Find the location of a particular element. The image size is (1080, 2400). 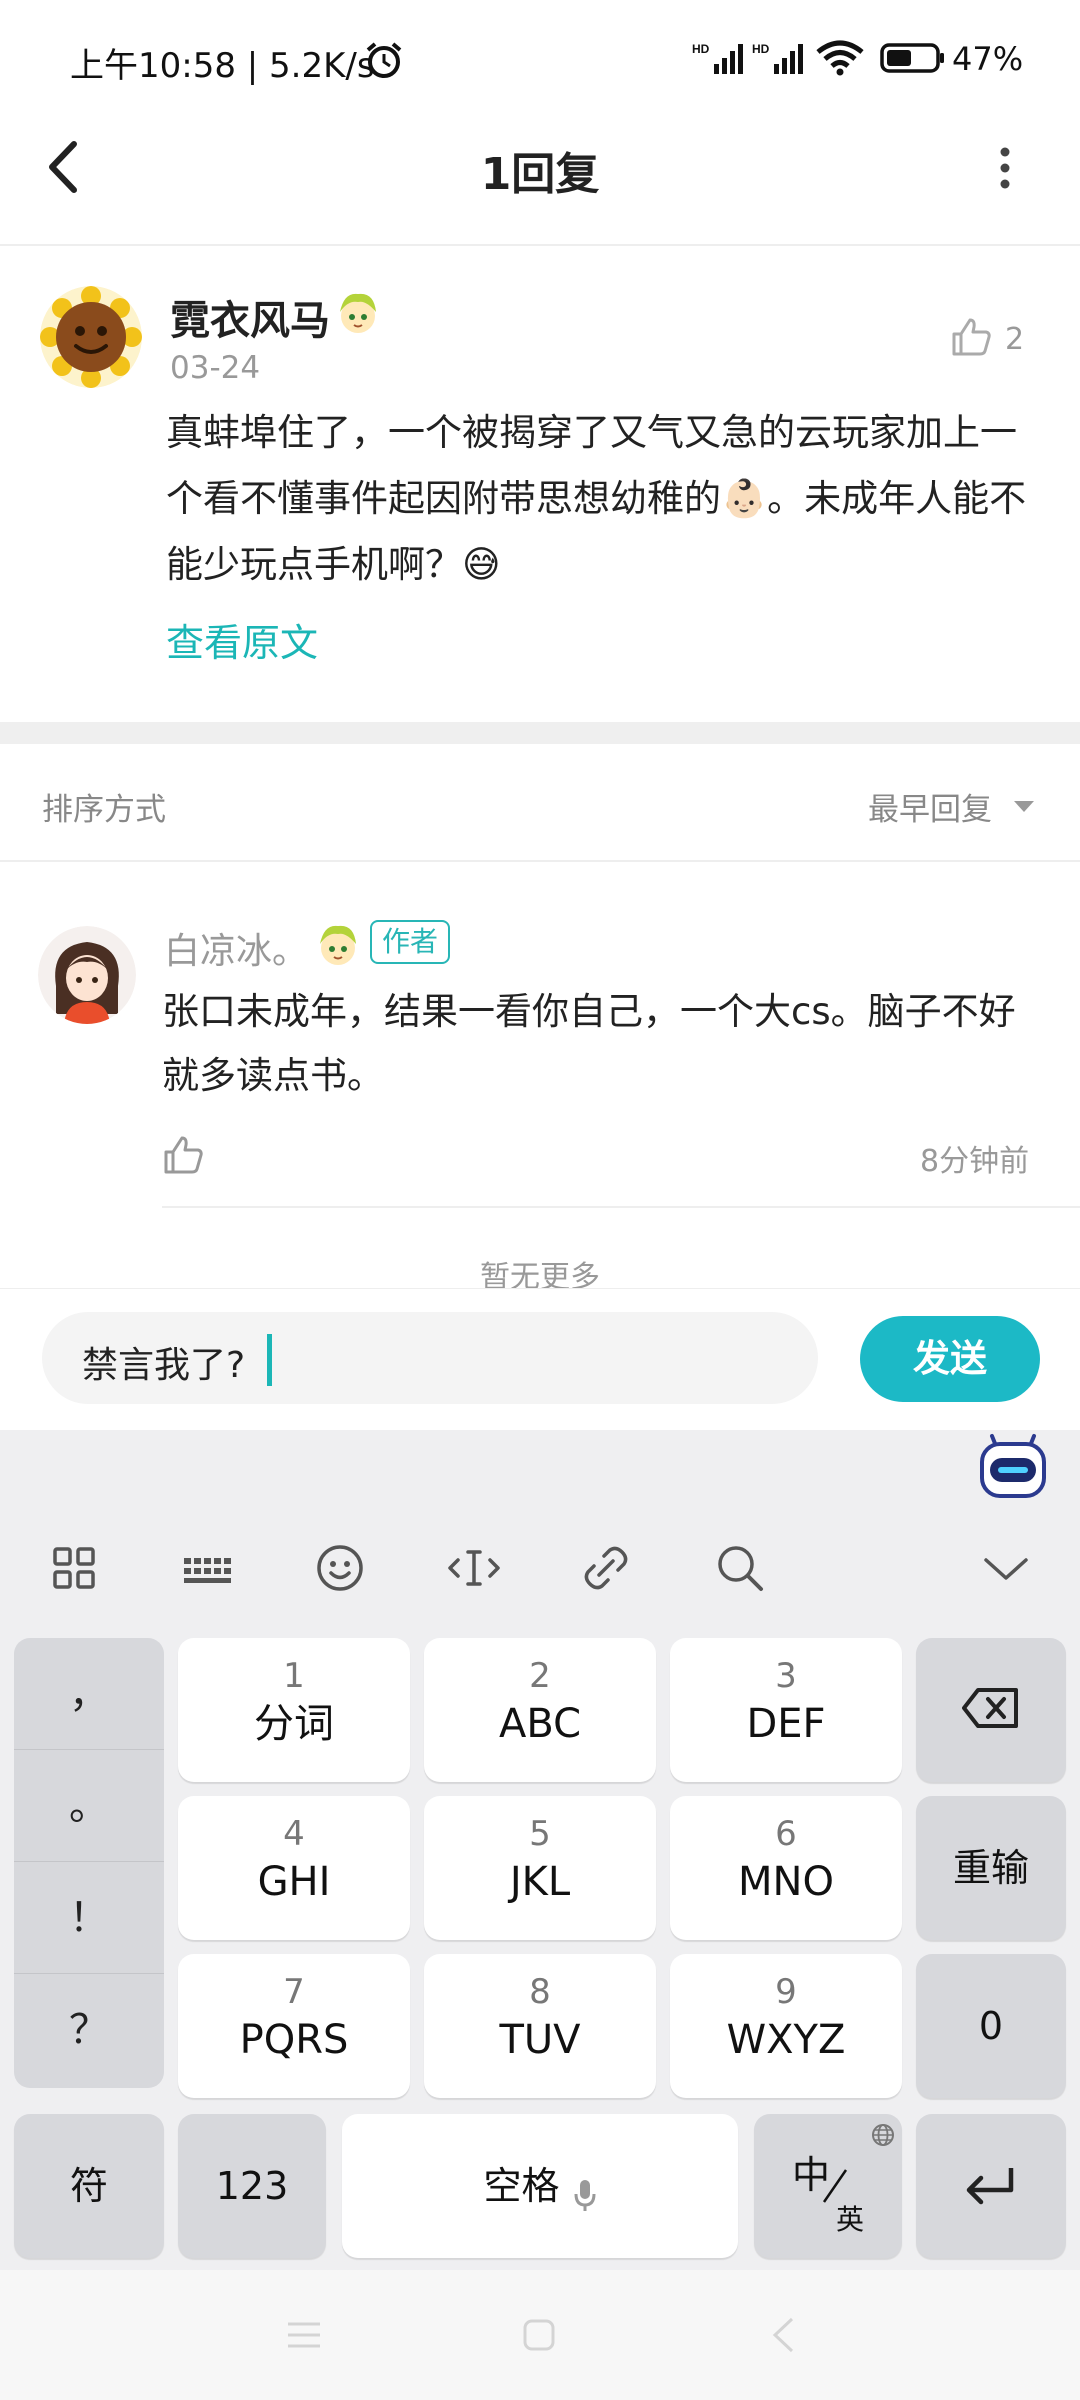

key-letters: MNO is located at coordinates (786, 1882).